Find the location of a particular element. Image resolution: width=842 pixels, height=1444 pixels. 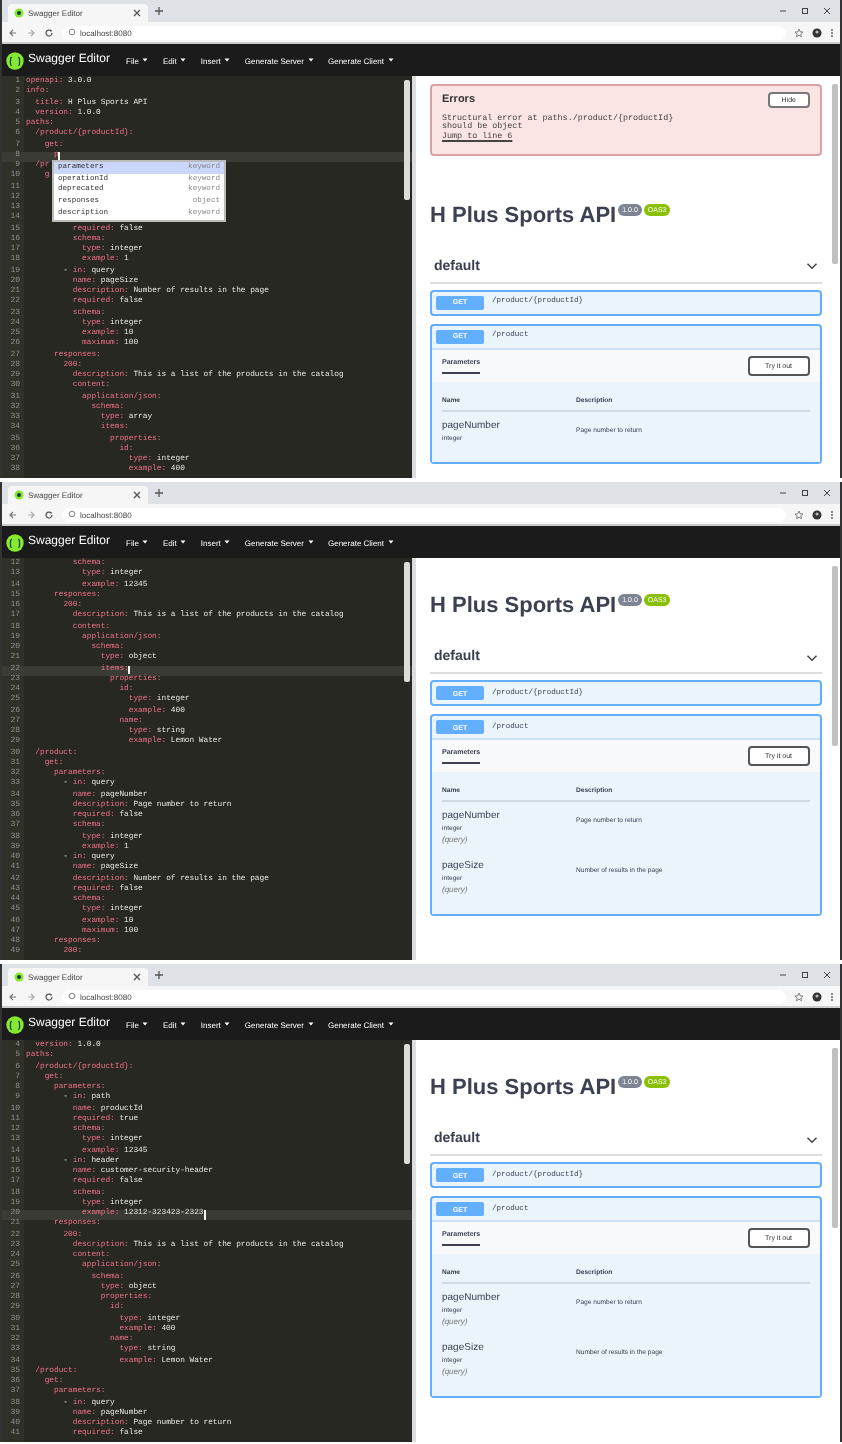

code-editor is located at coordinates (207, 277).